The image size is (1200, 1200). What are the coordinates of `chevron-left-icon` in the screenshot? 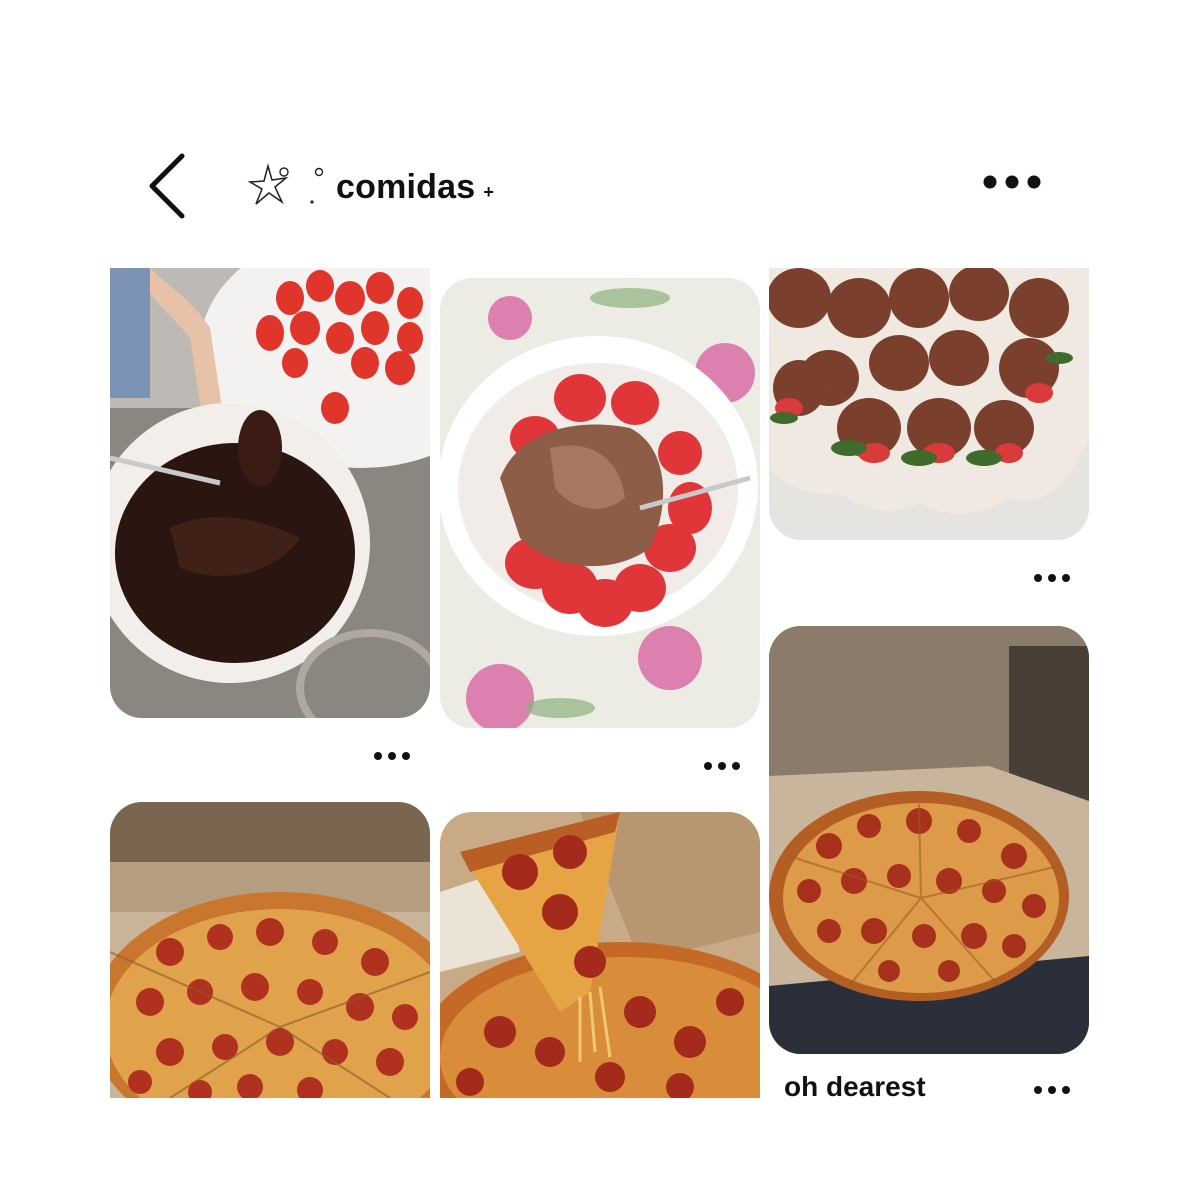 It's located at (167, 186).